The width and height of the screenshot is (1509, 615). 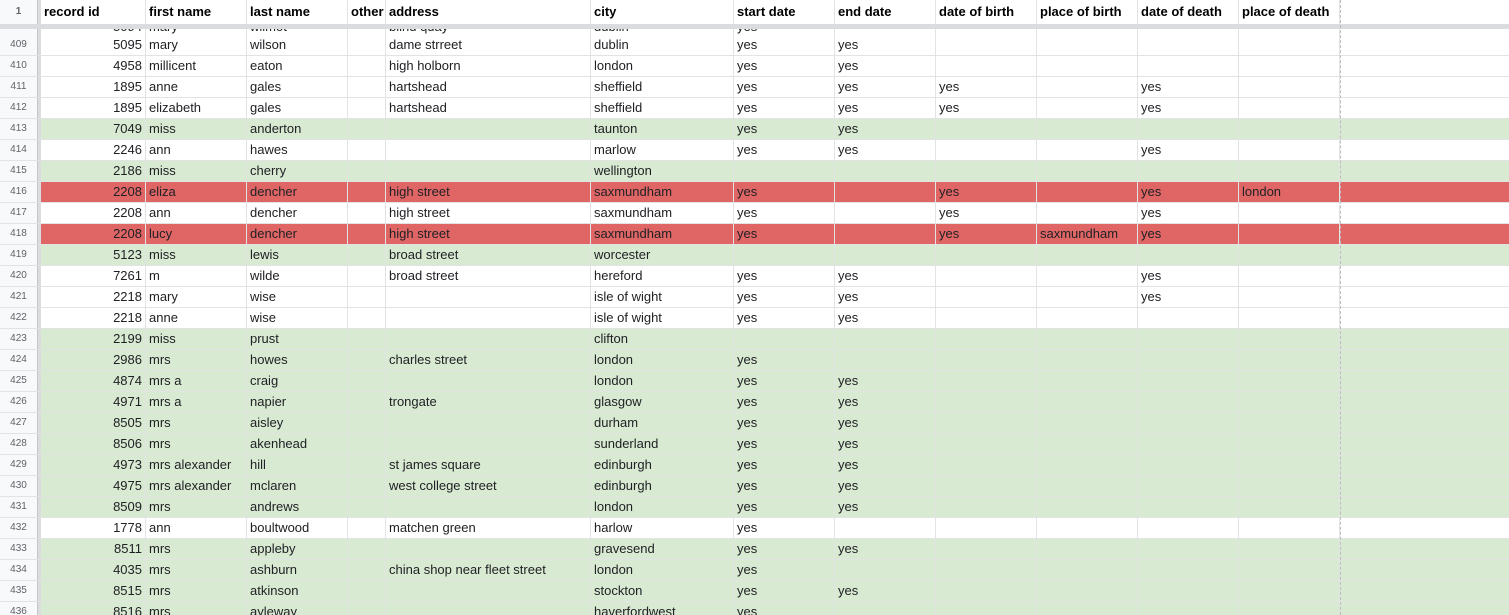 I want to click on cell-record-id: 2218, so click(x=93, y=297).